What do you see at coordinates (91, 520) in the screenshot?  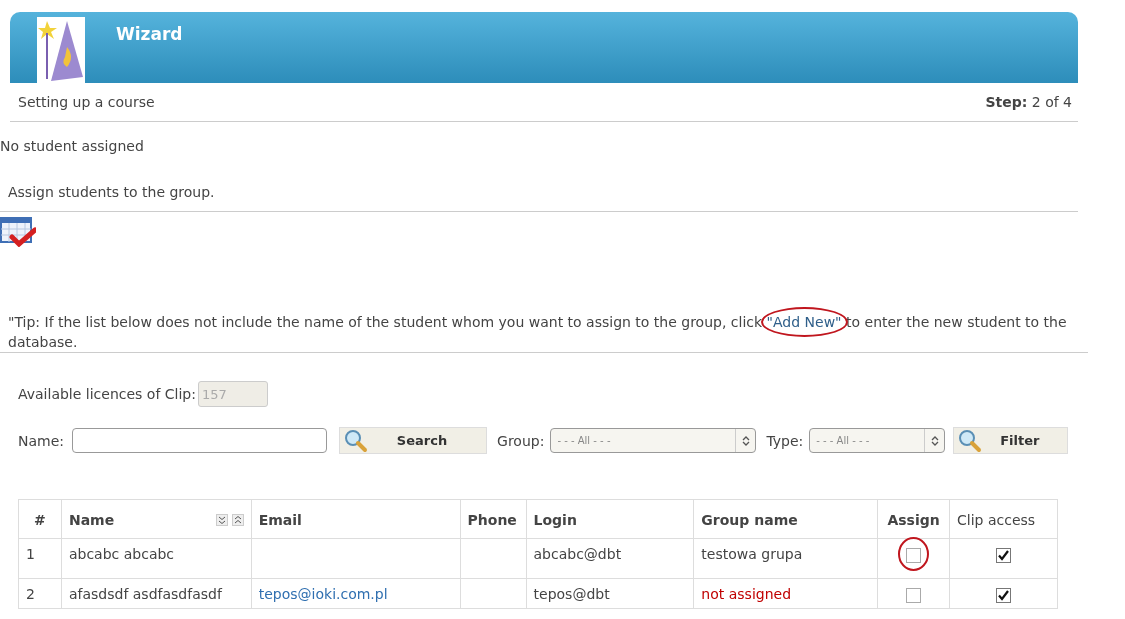 I see `column-header: Name` at bounding box center [91, 520].